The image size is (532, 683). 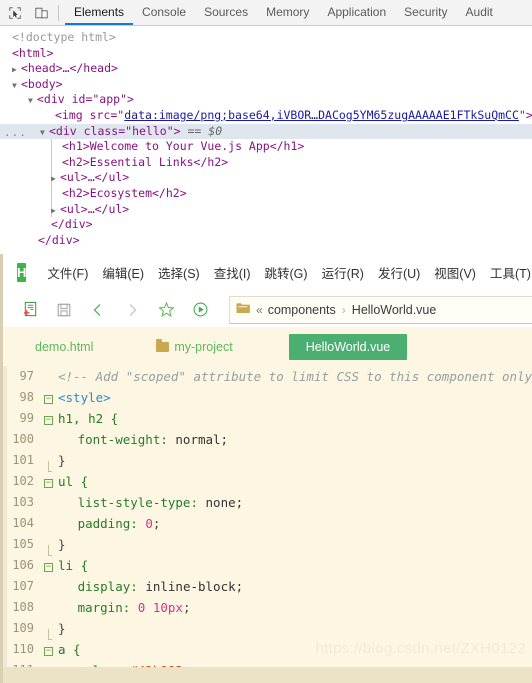 I want to click on code-line-105: 105 }, so click(x=267, y=545).